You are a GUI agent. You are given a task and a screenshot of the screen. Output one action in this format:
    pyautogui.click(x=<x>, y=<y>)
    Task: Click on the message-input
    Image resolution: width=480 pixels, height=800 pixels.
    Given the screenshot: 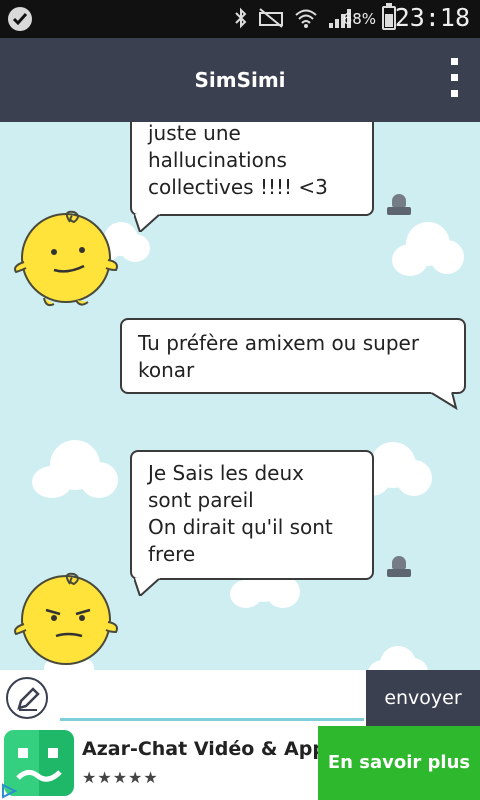 What is the action you would take?
    pyautogui.click(x=212, y=701)
    